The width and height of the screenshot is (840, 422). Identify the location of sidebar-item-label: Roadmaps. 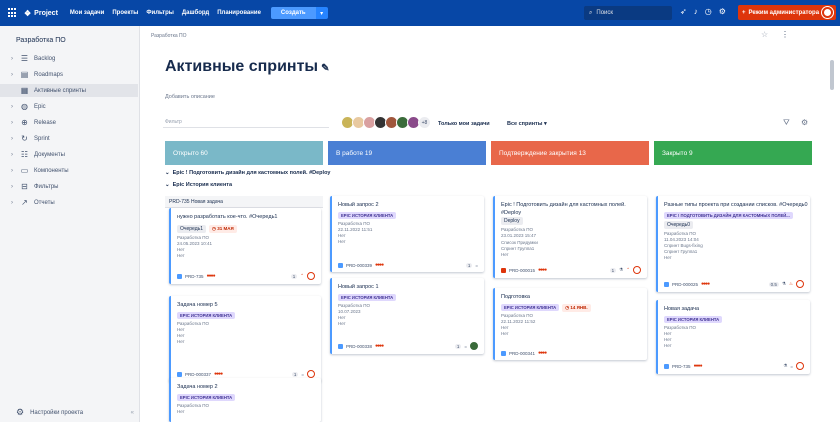
(49, 74).